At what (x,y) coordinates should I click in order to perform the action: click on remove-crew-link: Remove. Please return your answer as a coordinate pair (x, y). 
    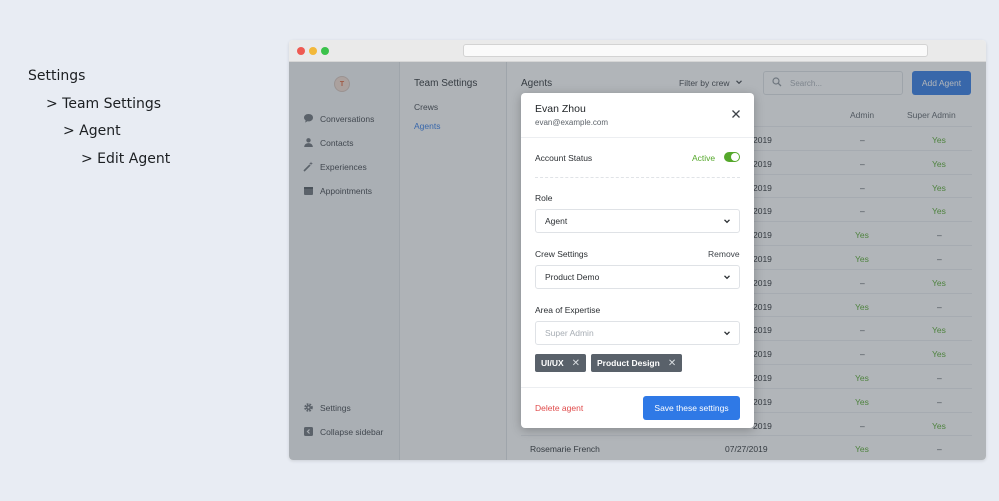
    Looking at the image, I should click on (724, 254).